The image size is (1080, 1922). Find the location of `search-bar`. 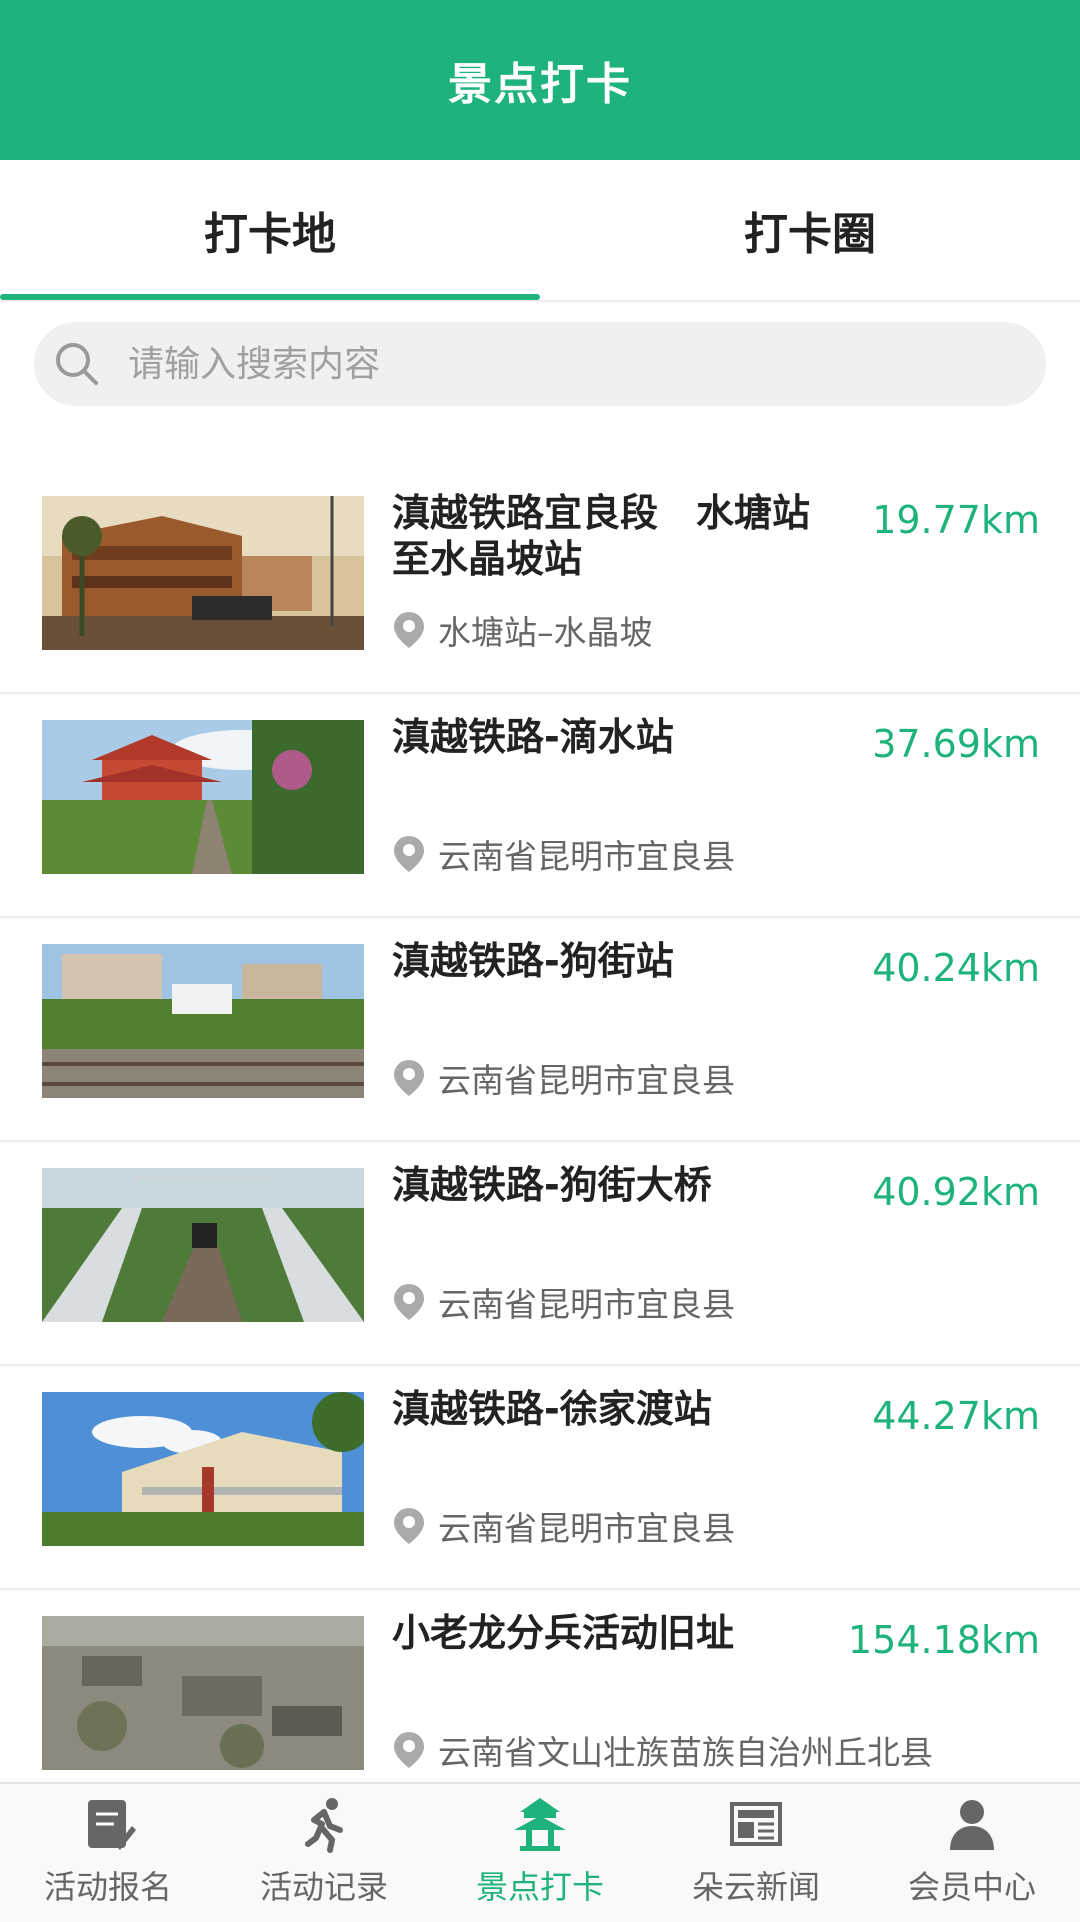

search-bar is located at coordinates (540, 364).